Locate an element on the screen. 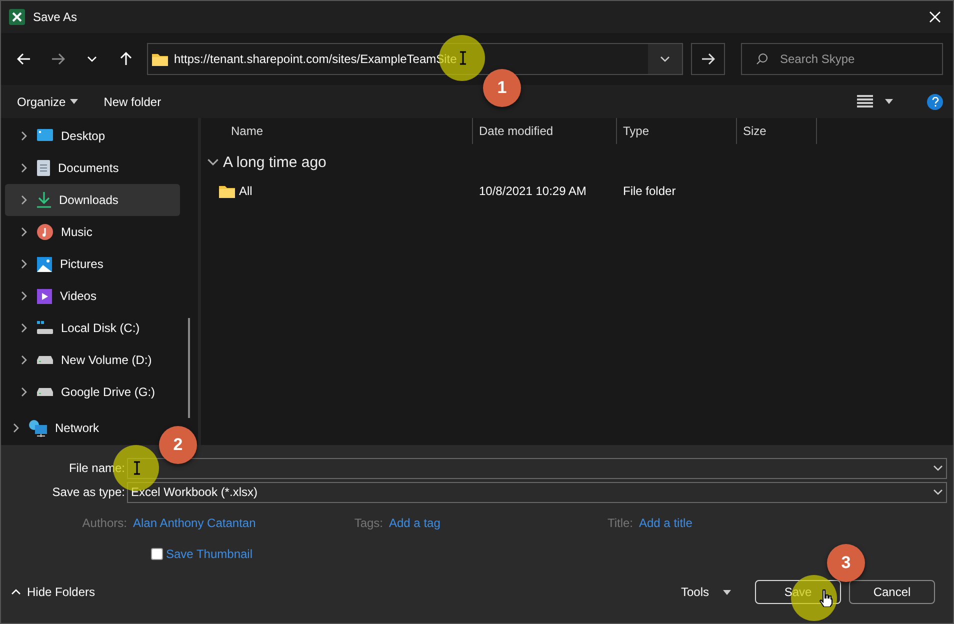 The height and width of the screenshot is (624, 954). window-title: Save As is located at coordinates (55, 17).